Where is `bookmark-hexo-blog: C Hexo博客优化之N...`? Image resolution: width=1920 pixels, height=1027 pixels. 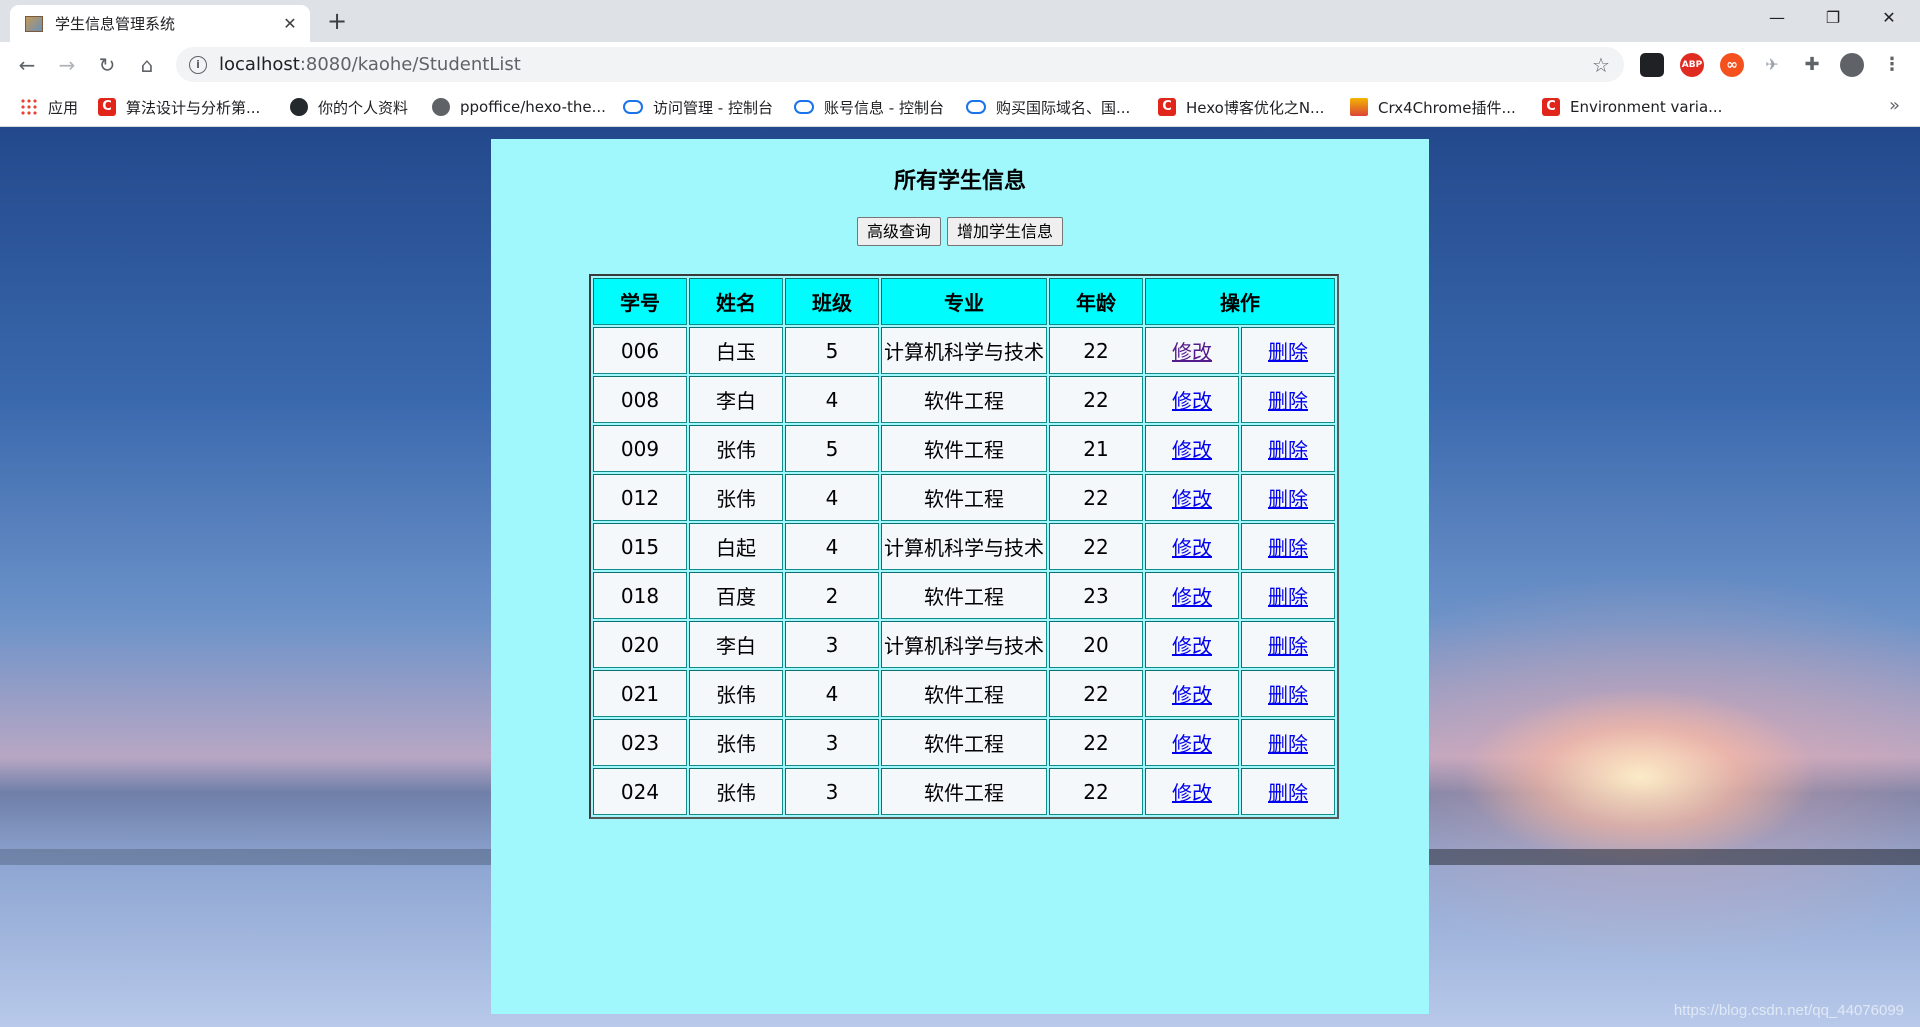
bookmark-hexo-blog: C Hexo博客优化之N... is located at coordinates (1241, 107).